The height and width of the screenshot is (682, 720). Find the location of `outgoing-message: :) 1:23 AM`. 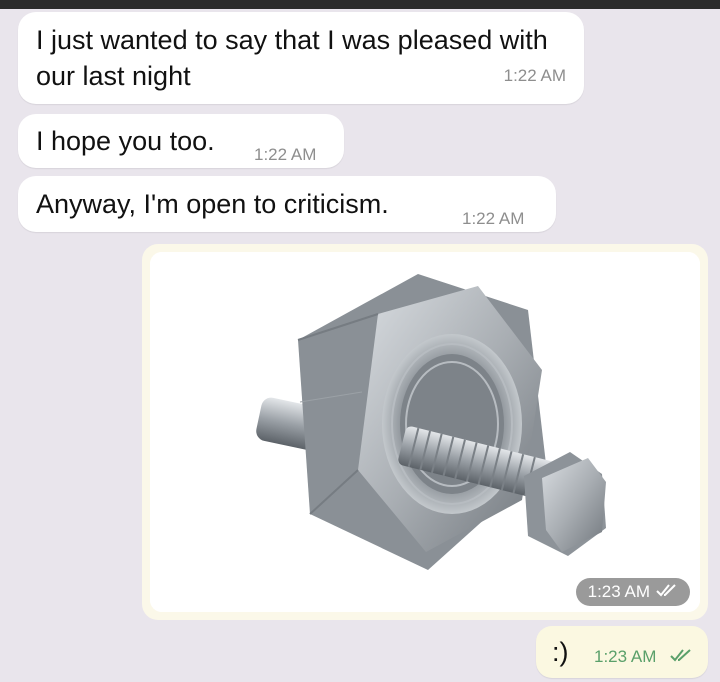

outgoing-message: :) 1:23 AM is located at coordinates (622, 652).